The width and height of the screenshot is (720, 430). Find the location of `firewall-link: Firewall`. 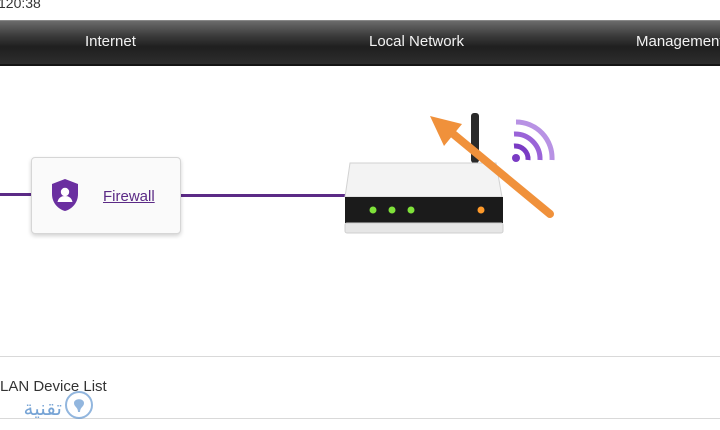

firewall-link: Firewall is located at coordinates (129, 196).